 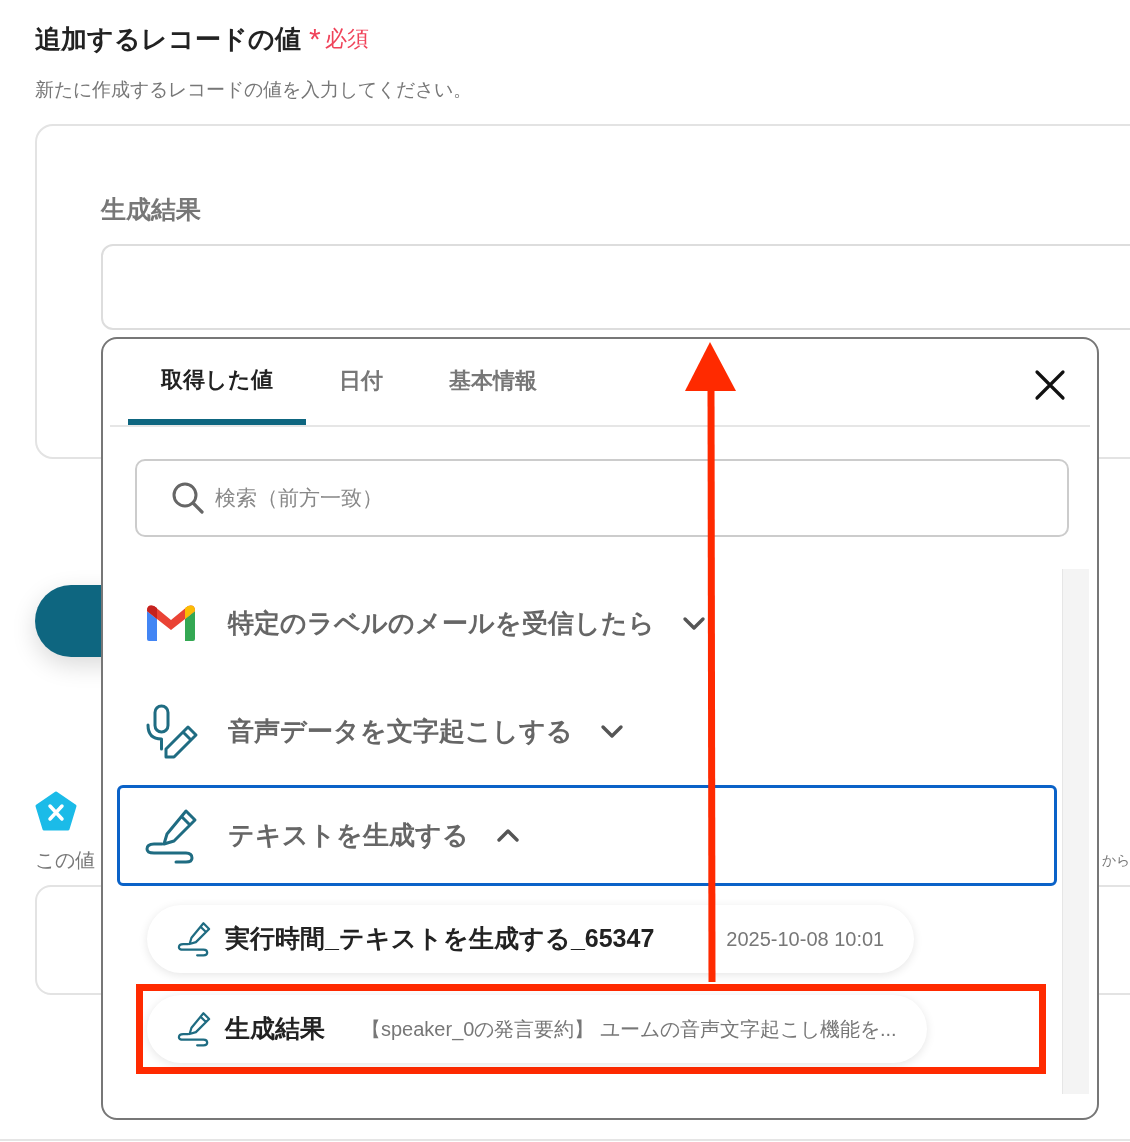 What do you see at coordinates (188, 498) in the screenshot?
I see `search-icon` at bounding box center [188, 498].